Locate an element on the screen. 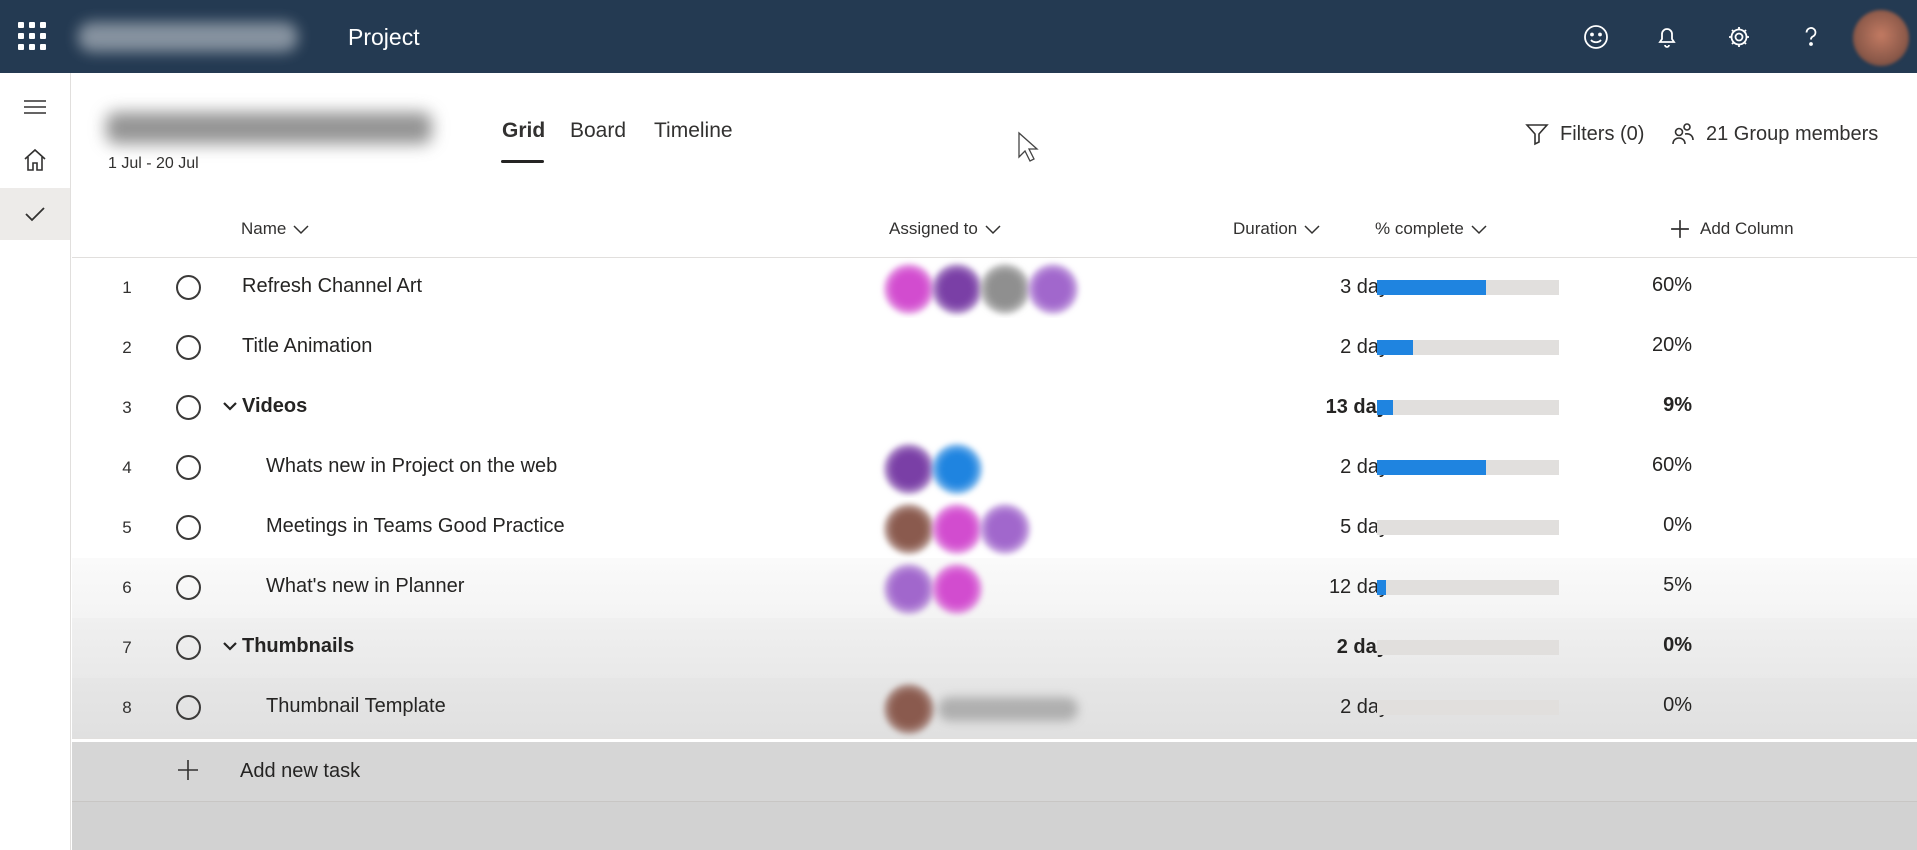 The image size is (1917, 850). task-row: 5 Meetings in Teams Good Practice 5 days 0% is located at coordinates (994, 528).